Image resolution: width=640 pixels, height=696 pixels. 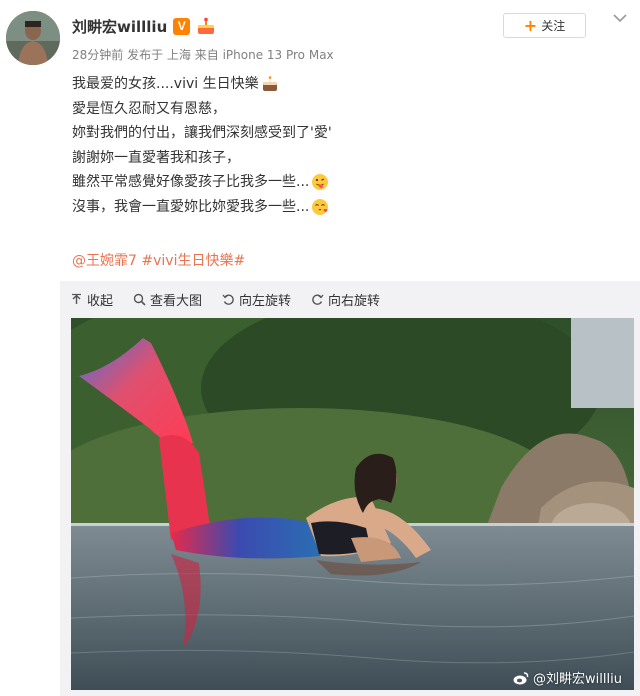 I want to click on post-line: 愛是恆久忍耐又有恩慈，, so click(x=342, y=109).